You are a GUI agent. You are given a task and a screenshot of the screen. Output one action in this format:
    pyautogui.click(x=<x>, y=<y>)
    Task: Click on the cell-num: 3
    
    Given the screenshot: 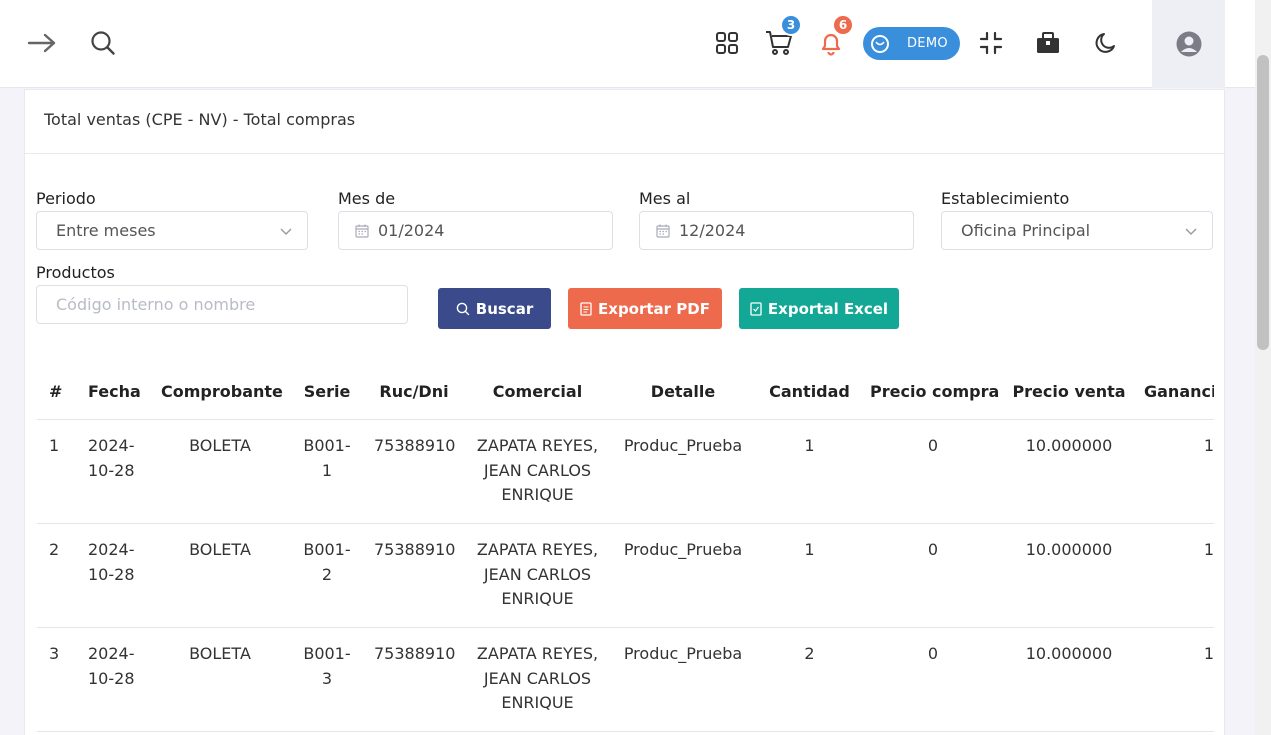 What is the action you would take?
    pyautogui.click(x=54, y=653)
    